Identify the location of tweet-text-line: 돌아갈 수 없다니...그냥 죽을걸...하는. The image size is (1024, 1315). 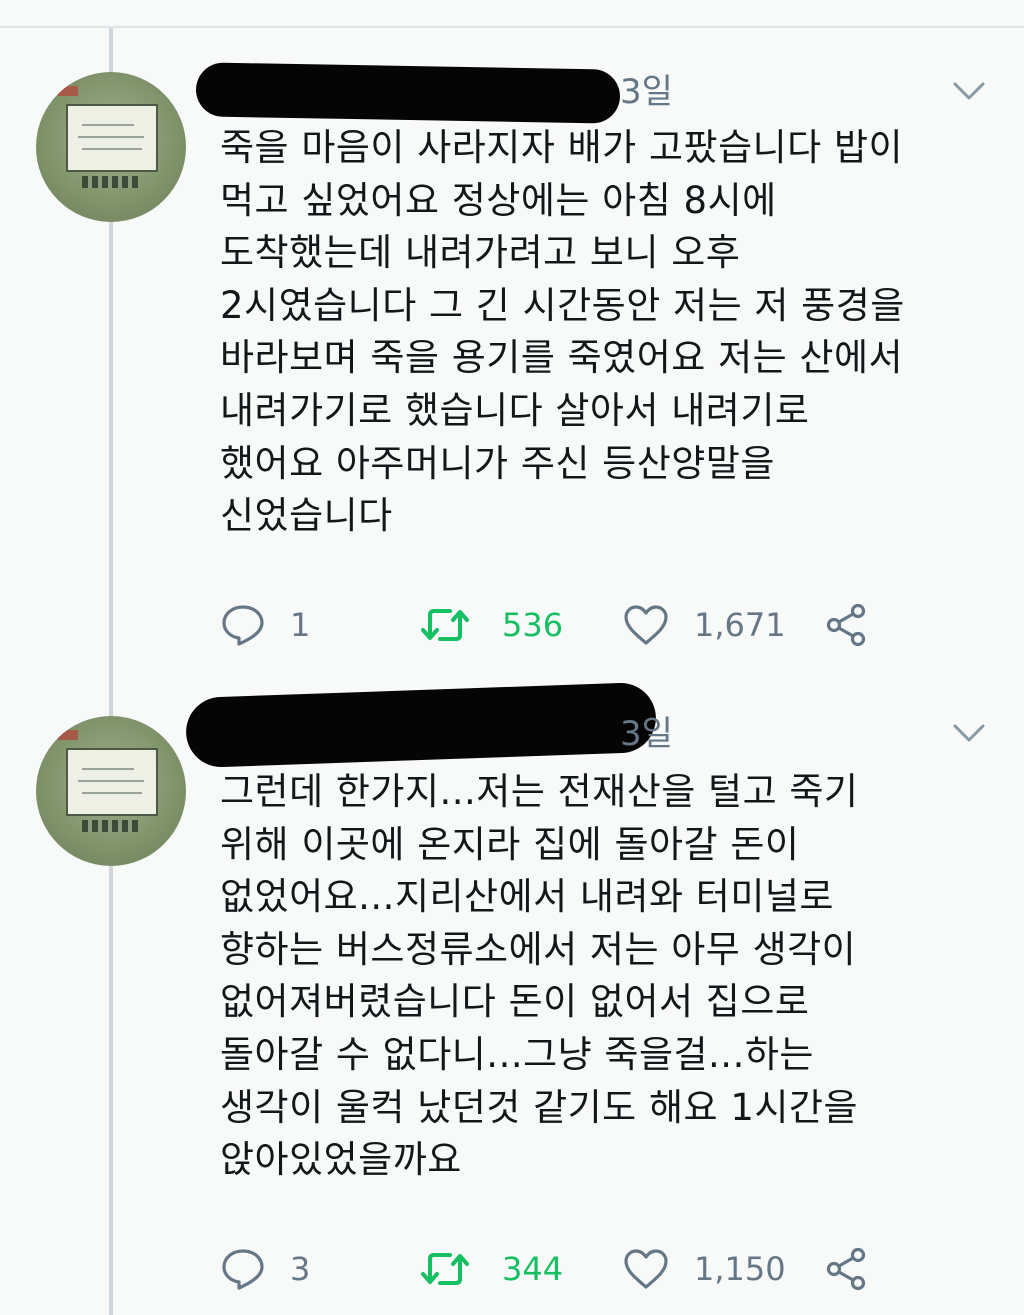
(517, 1054).